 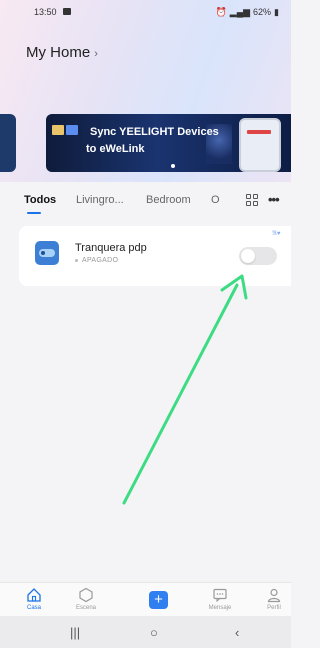 I want to click on status-indicators: ⏰ ▂▄▆ 62% ▮, so click(x=246, y=12).